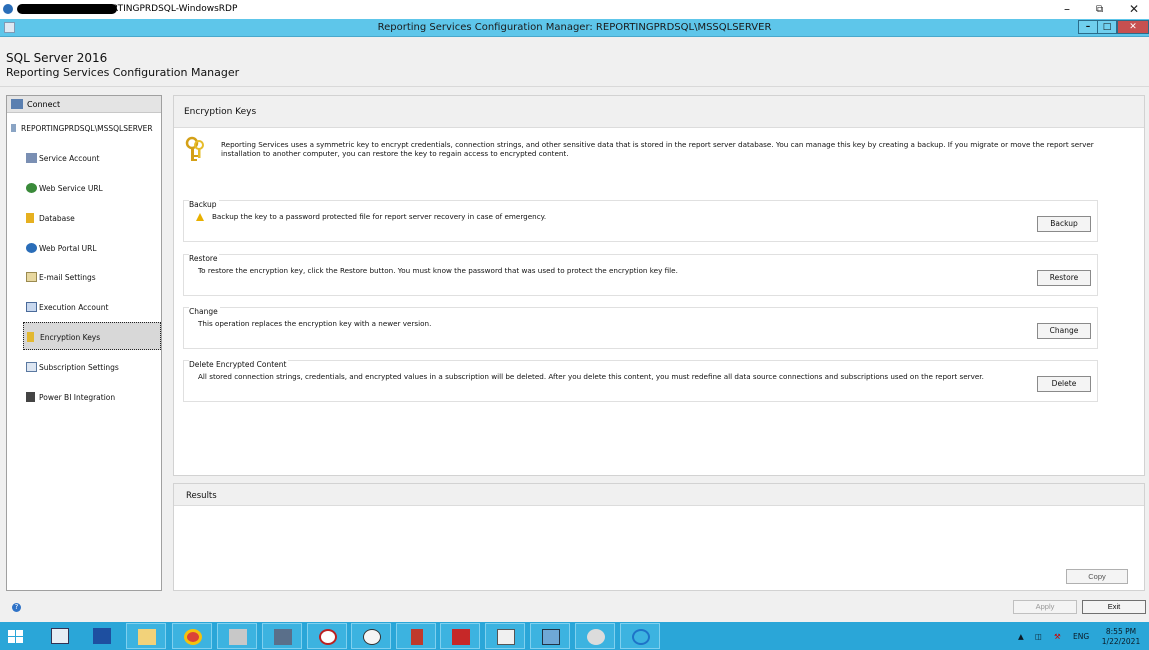  I want to click on sidebar-item-label: Encryption Keys, so click(70, 337).